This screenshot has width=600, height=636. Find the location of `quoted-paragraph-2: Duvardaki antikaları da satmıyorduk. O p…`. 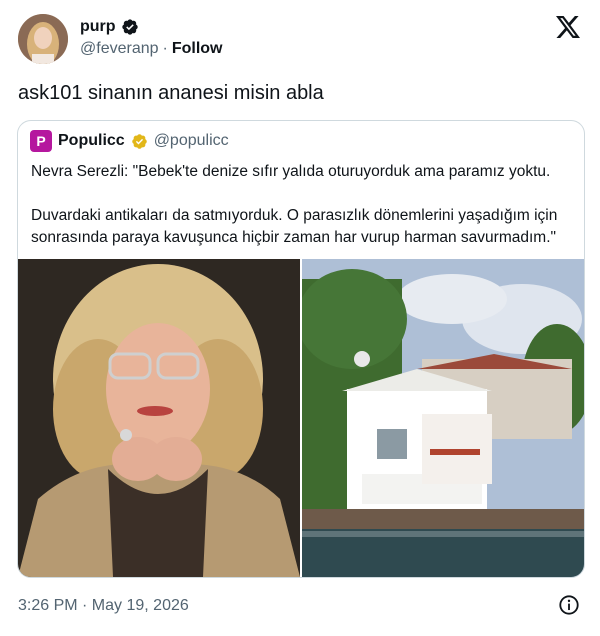

quoted-paragraph-2: Duvardaki antikaları da satmıyorduk. O p… is located at coordinates (294, 226).